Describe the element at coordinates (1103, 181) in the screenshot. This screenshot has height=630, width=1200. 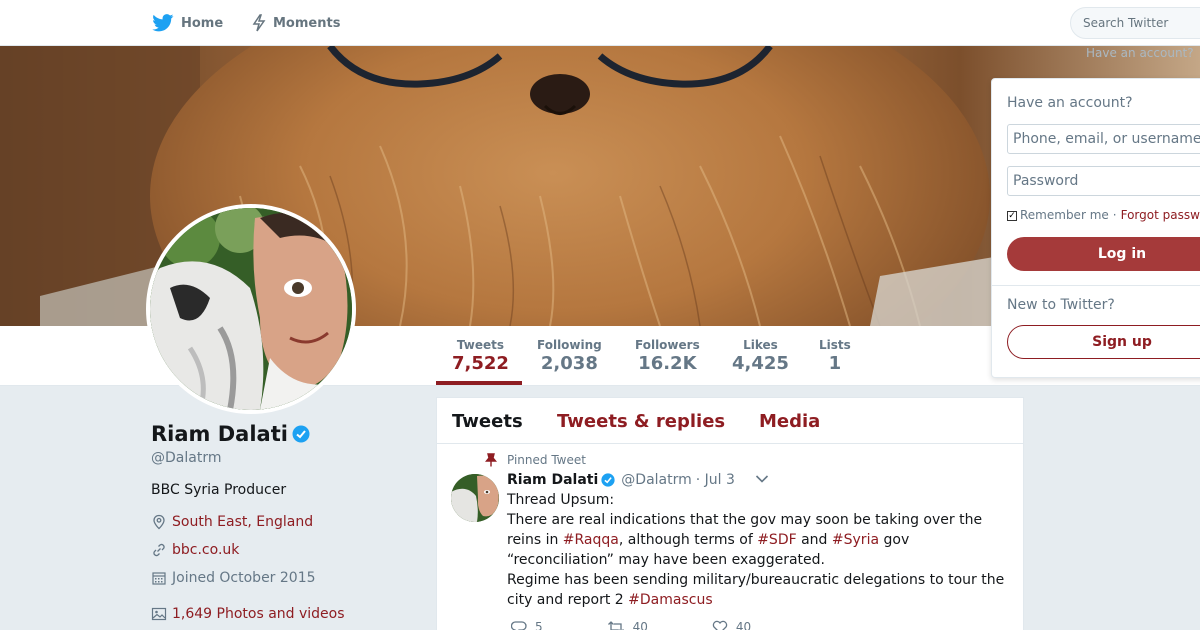
I see `password-input: Password` at that location.